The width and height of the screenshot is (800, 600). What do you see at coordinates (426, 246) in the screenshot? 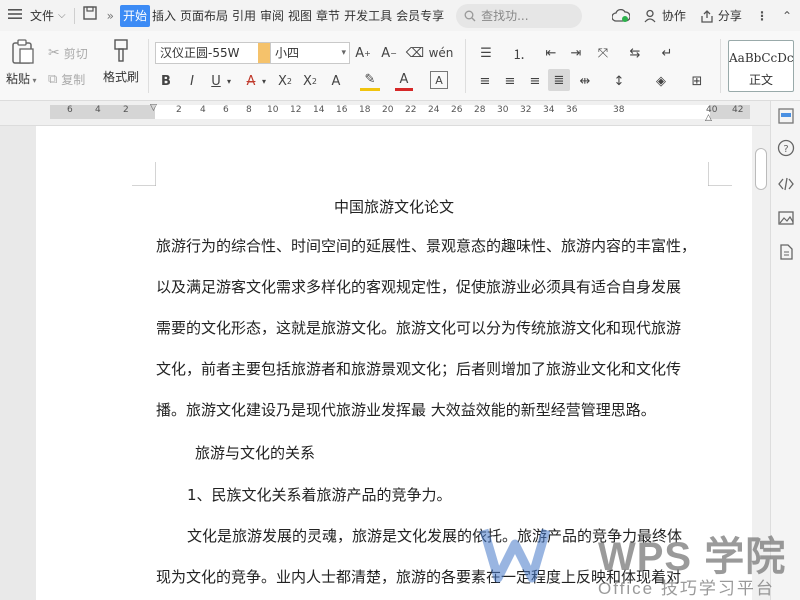
I see `text-line: 旅游行为的综合性、时间空间的延展性、景观意态的趣味性、旅游内容的丰富性，` at bounding box center [426, 246].